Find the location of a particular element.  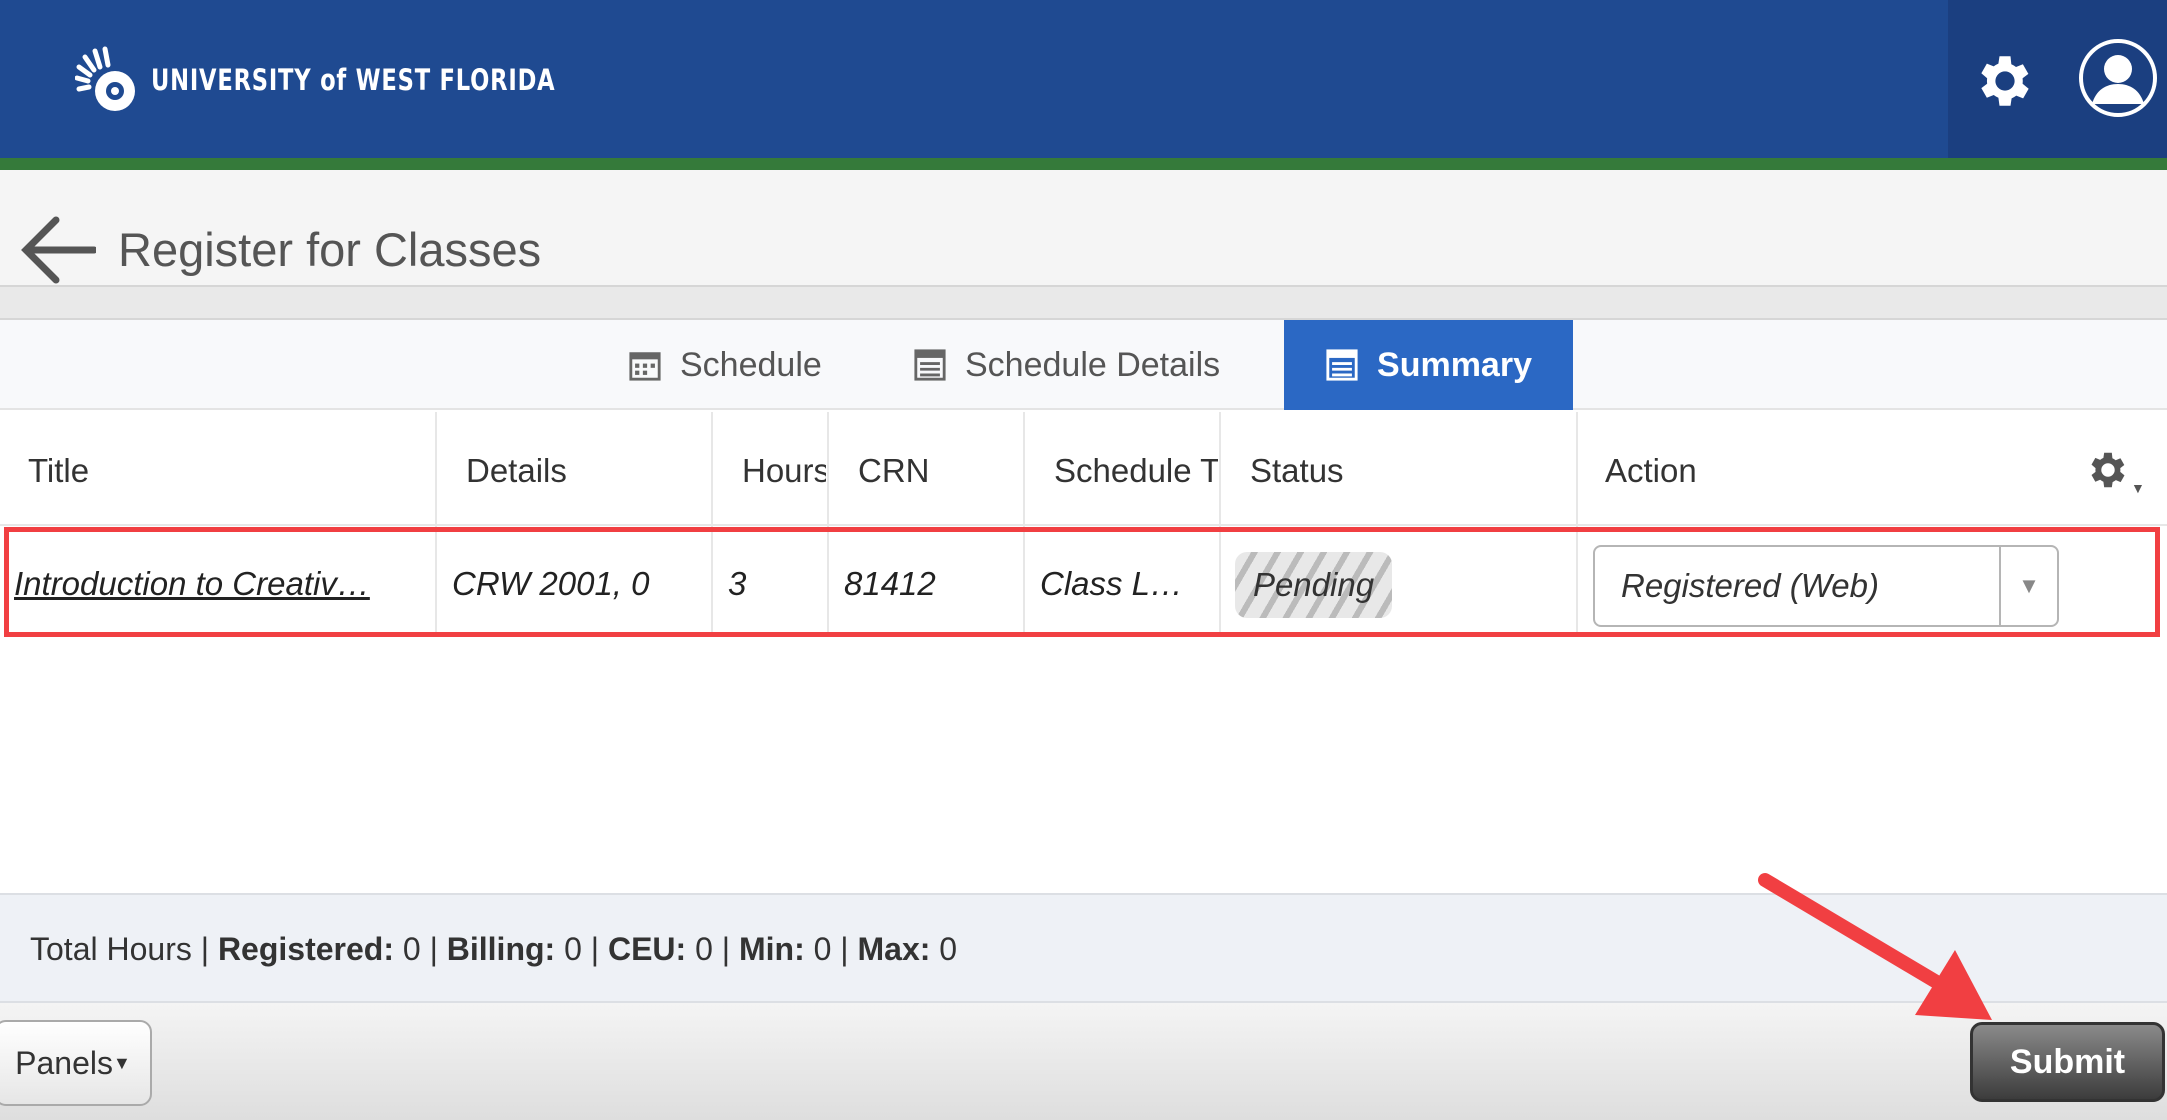

divider-bar is located at coordinates (1083, 302).